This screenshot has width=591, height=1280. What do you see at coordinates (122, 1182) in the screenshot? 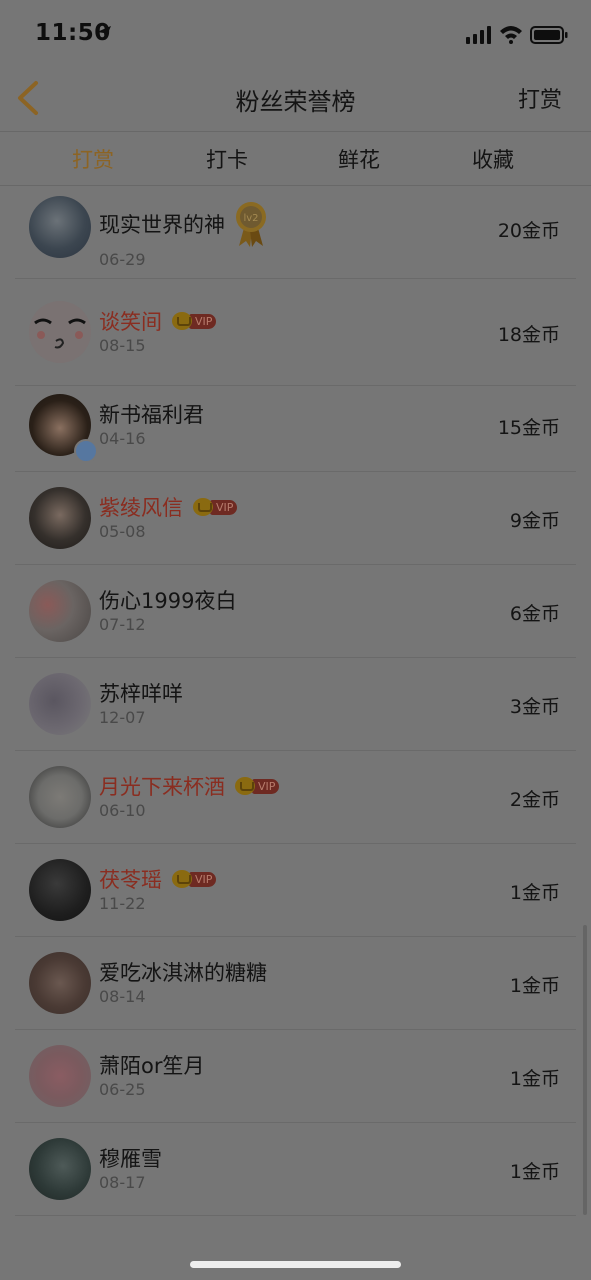
I see `date-label: 08-17` at bounding box center [122, 1182].